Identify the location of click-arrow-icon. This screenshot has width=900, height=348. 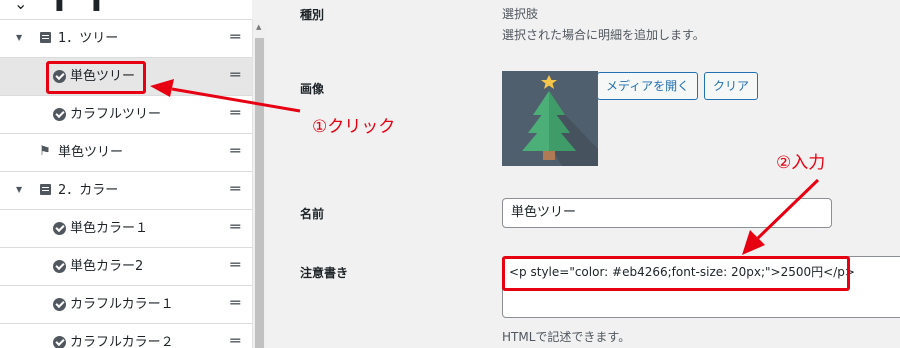
(225, 96).